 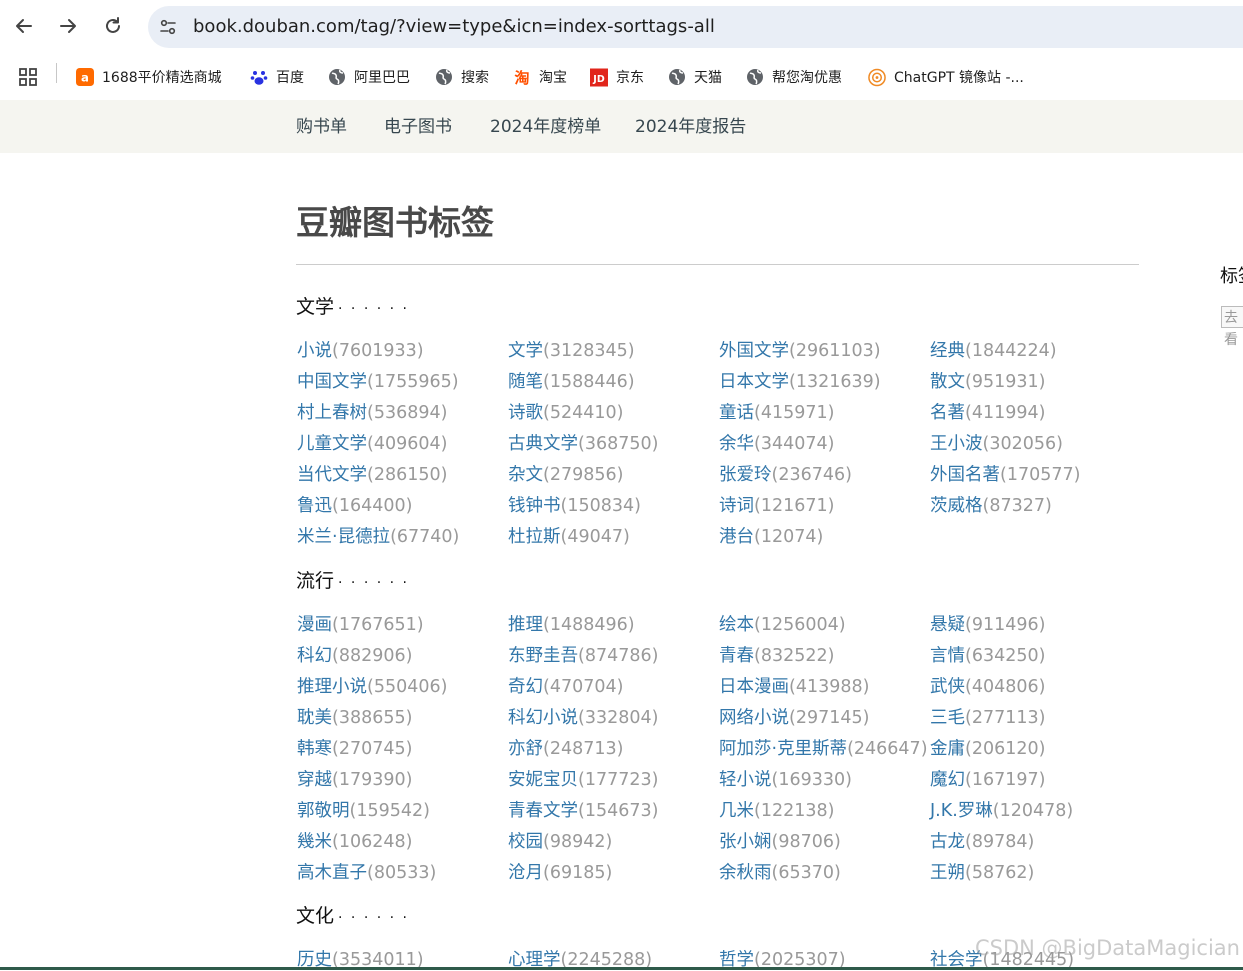 What do you see at coordinates (360, 623) in the screenshot?
I see `tag-link: 漫画(1767651)` at bounding box center [360, 623].